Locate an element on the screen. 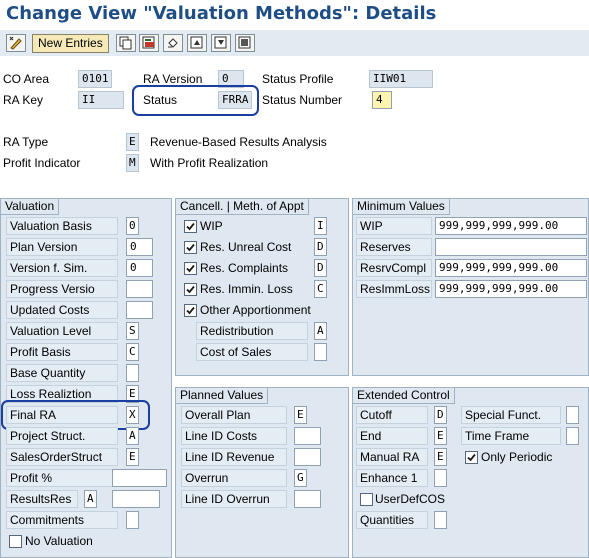 Image resolution: width=589 pixels, height=558 pixels. reserve-imminent-loss-minimum-field: 999,999,999,999.00 is located at coordinates (511, 289).